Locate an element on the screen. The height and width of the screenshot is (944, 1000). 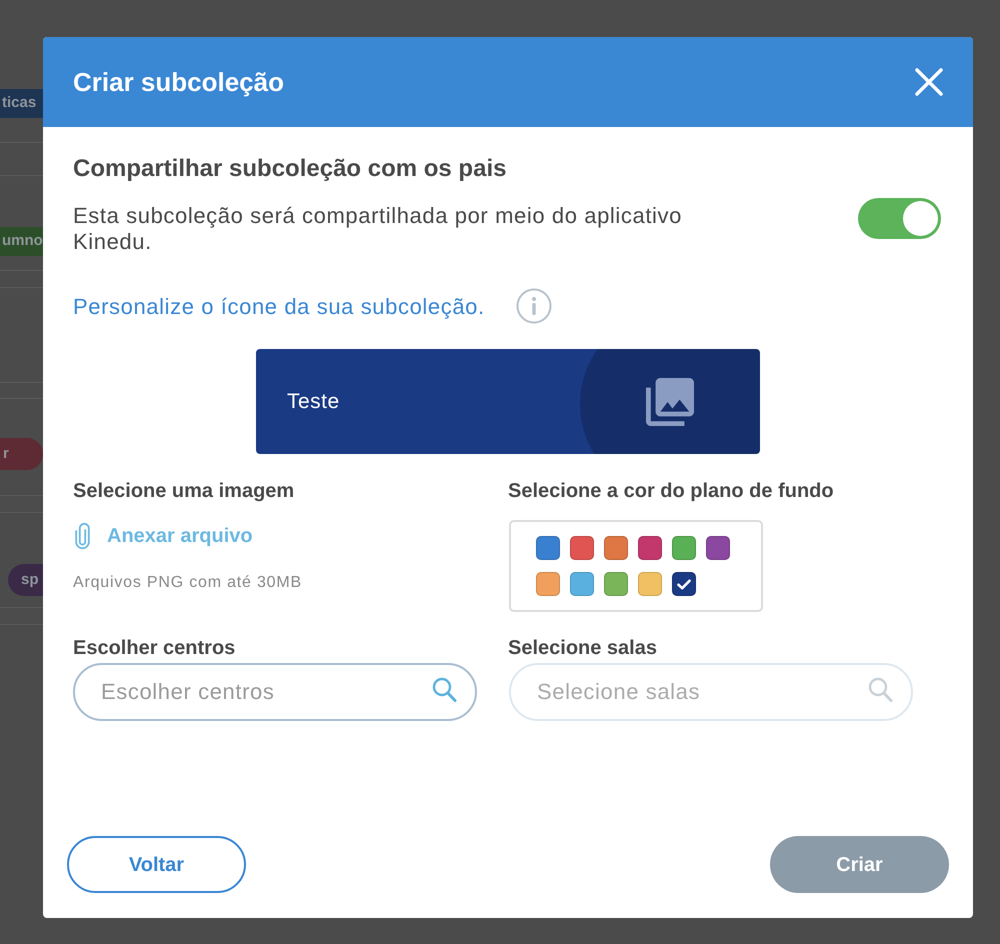
file-hint: Arquivos PNG com até 30MB is located at coordinates (187, 583).